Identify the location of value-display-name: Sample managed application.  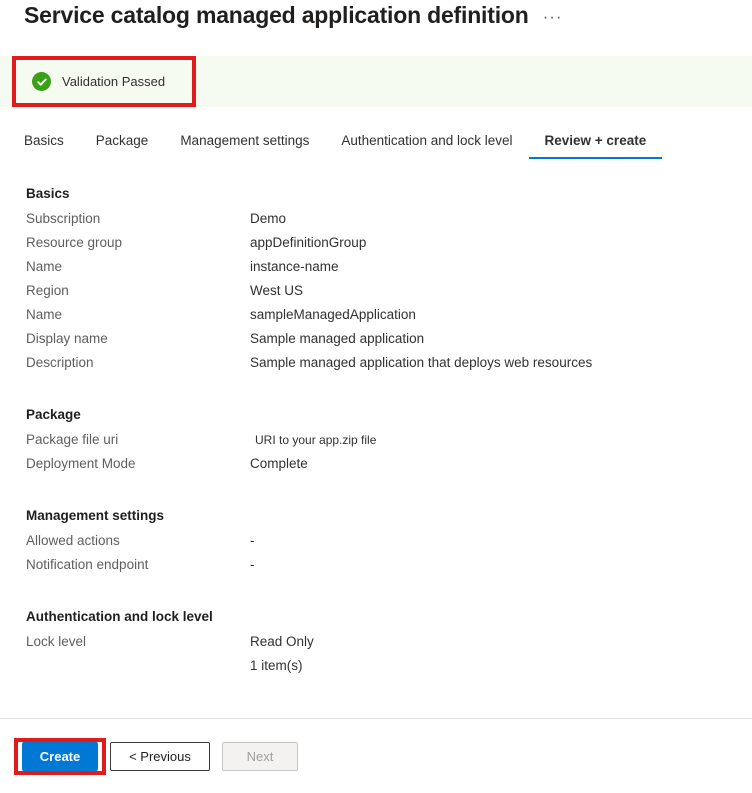
(337, 338).